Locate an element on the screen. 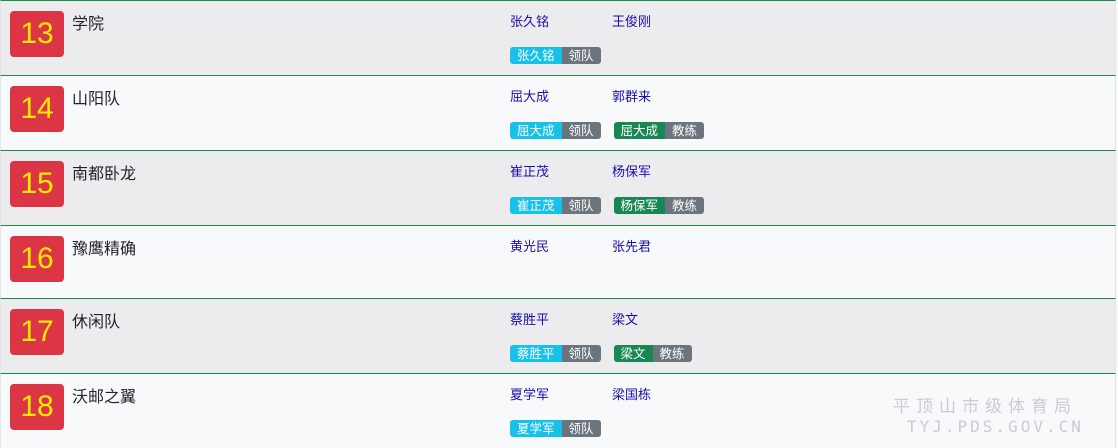 This screenshot has width=1118, height=448. leader-badge: 崔正茂 领队 is located at coordinates (555, 205).